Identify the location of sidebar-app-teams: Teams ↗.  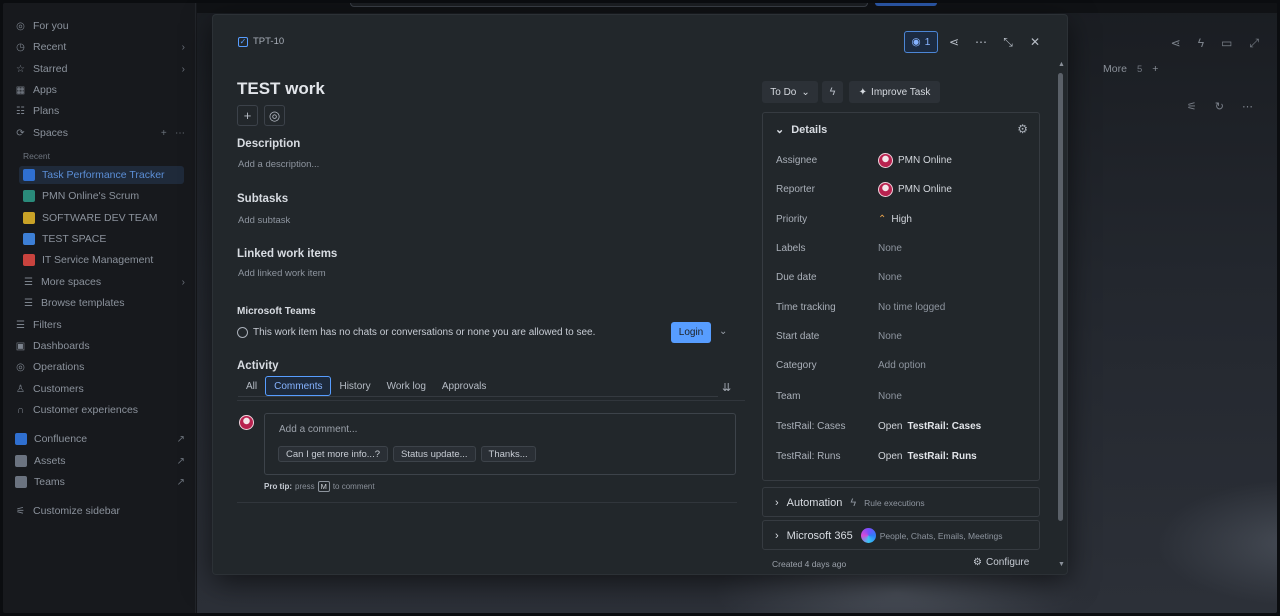
(100, 482).